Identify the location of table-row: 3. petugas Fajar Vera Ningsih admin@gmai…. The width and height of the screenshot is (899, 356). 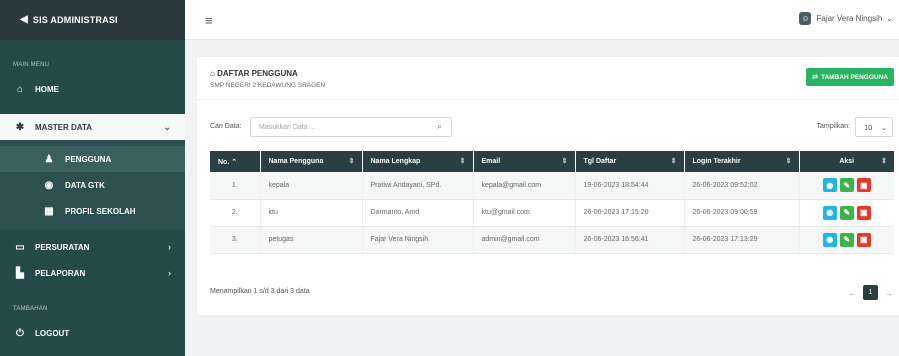
(552, 240).